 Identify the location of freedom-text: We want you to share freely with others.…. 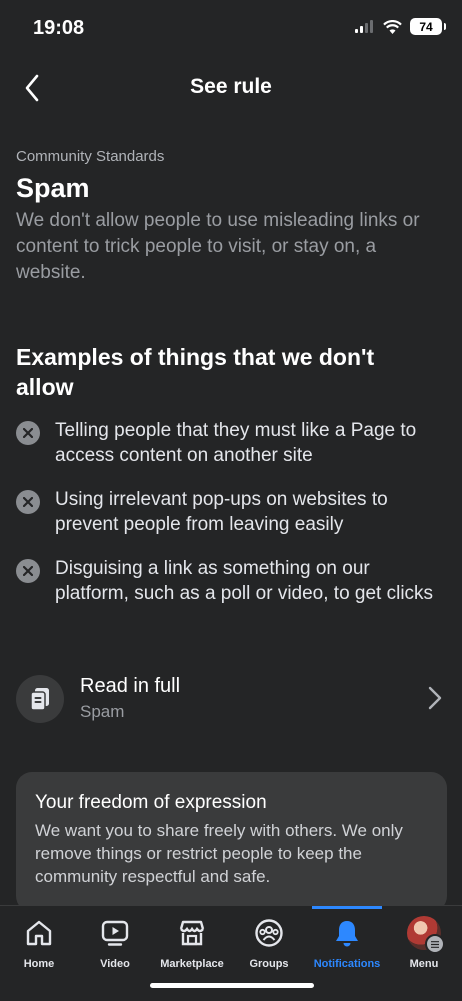
(219, 853).